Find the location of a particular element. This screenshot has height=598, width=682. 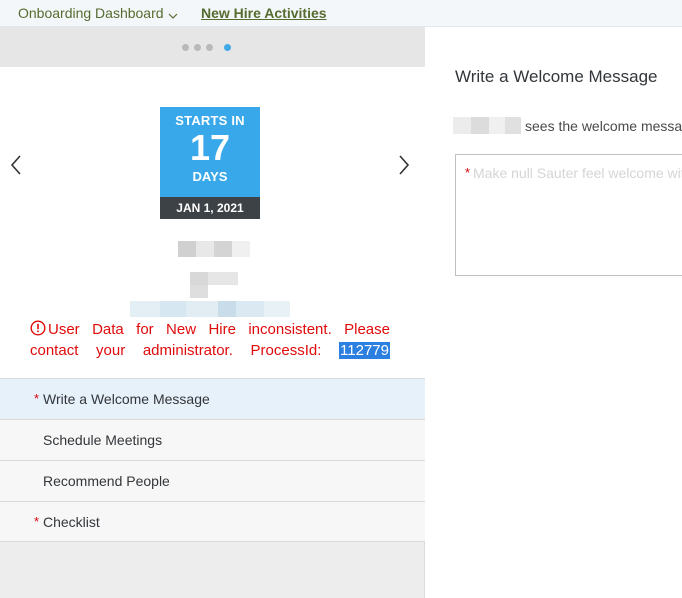

menu-item-schedule-meetings: Schedule Meetings is located at coordinates (212, 439).